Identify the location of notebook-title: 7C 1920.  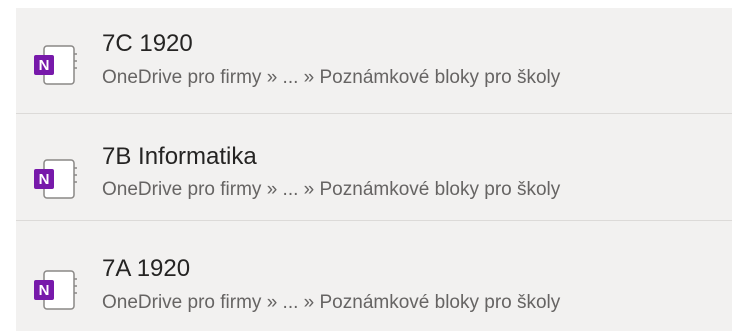
(147, 43).